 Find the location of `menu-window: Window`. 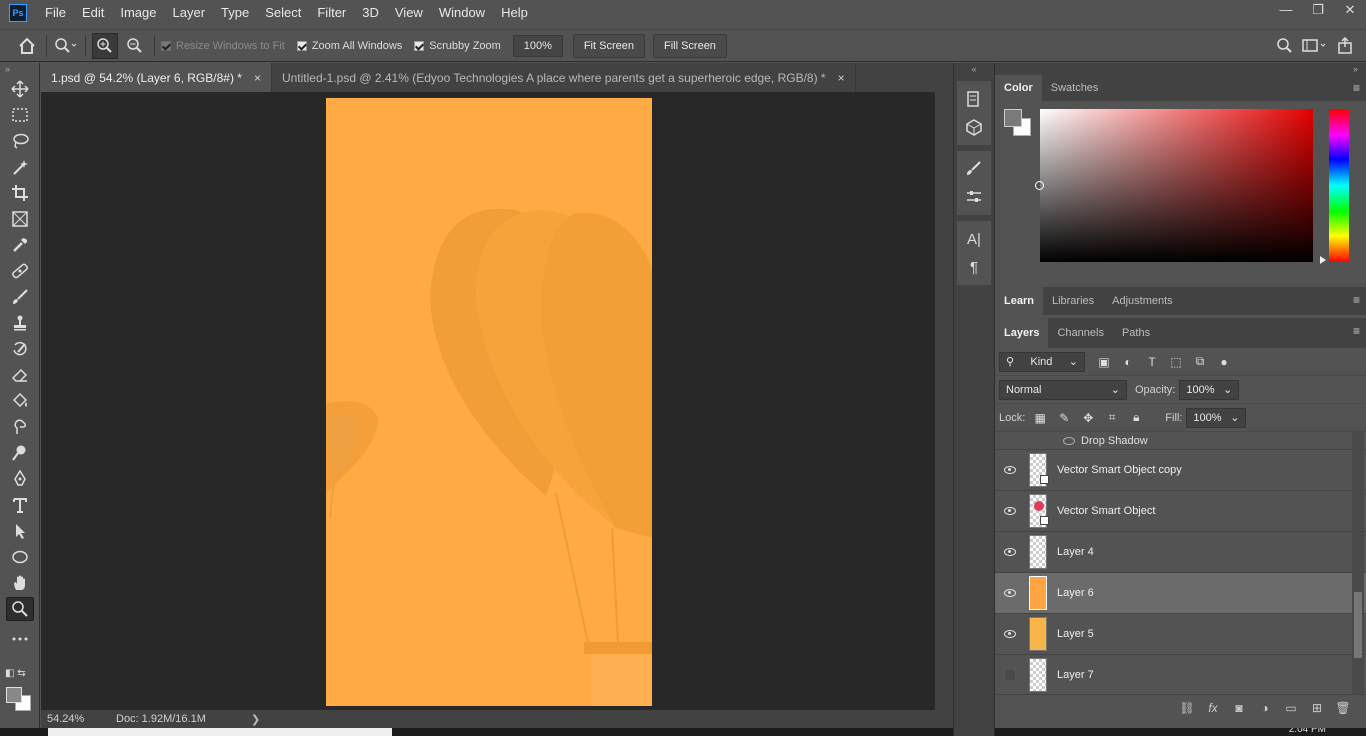

menu-window: Window is located at coordinates (462, 13).